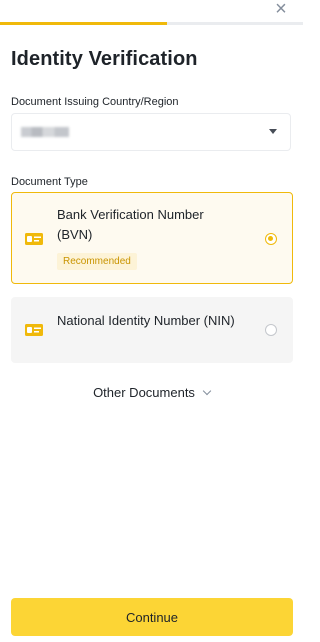  Describe the element at coordinates (144, 392) in the screenshot. I see `other-documents-label: Other Documents` at that location.